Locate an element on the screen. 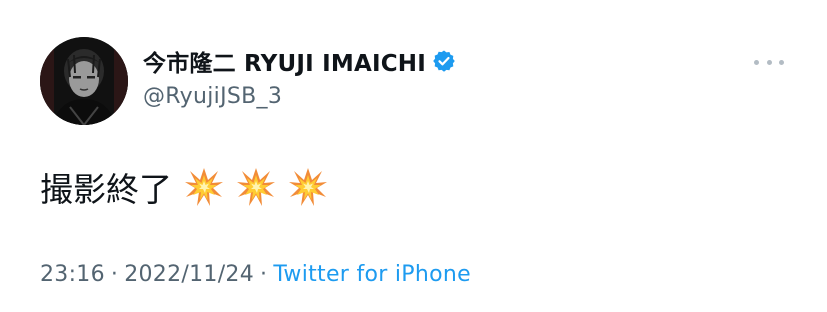  verified-badge-icon is located at coordinates (444, 61).